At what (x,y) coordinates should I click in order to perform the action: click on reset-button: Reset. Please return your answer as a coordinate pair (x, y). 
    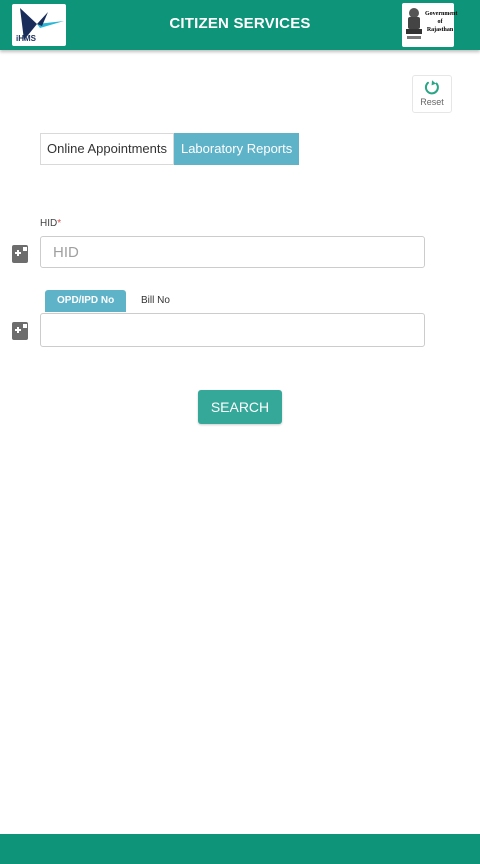
    Looking at the image, I should click on (432, 94).